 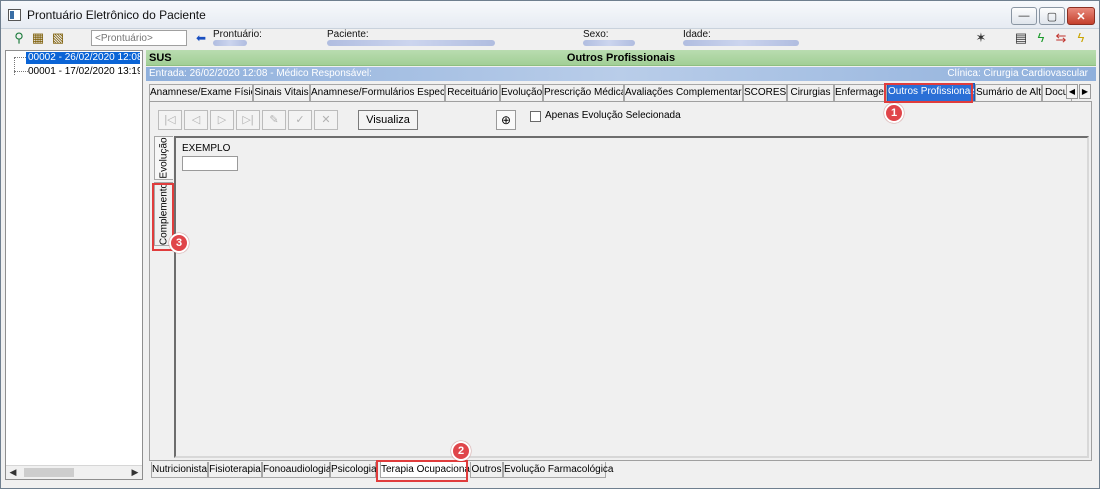 I want to click on idade-value, so click(x=741, y=43).